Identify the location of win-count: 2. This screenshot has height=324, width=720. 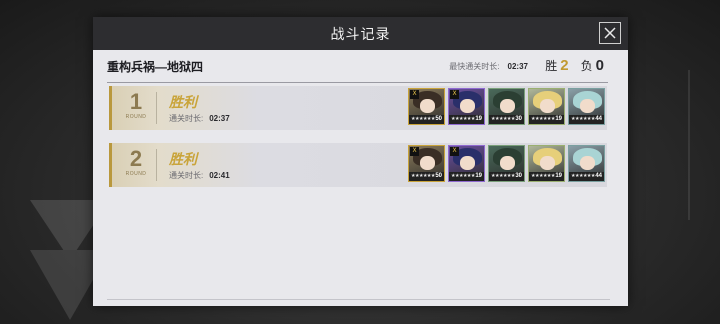
(564, 65).